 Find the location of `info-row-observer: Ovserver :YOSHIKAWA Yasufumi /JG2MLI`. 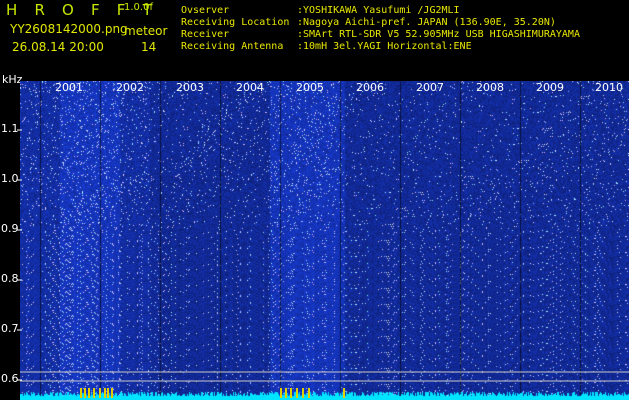

info-row-observer: Ovserver :YOSHIKAWA Yasufumi /JG2MLI is located at coordinates (320, 10).